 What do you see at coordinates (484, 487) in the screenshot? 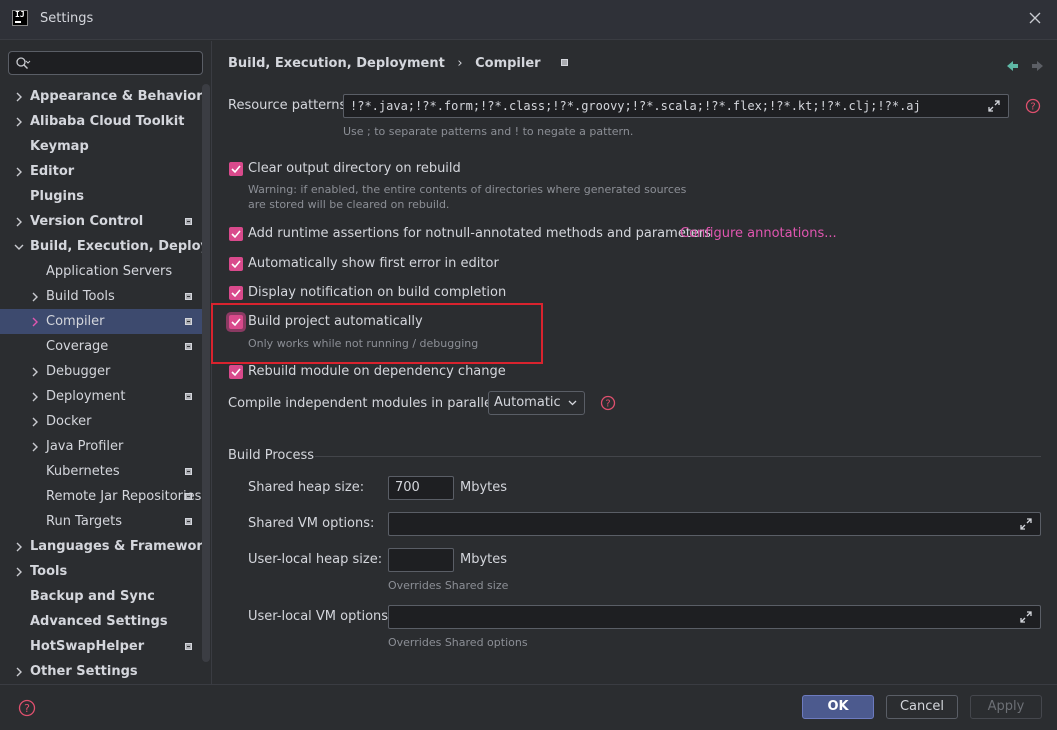
I see `shared-heap-unit: Mbytes` at bounding box center [484, 487].